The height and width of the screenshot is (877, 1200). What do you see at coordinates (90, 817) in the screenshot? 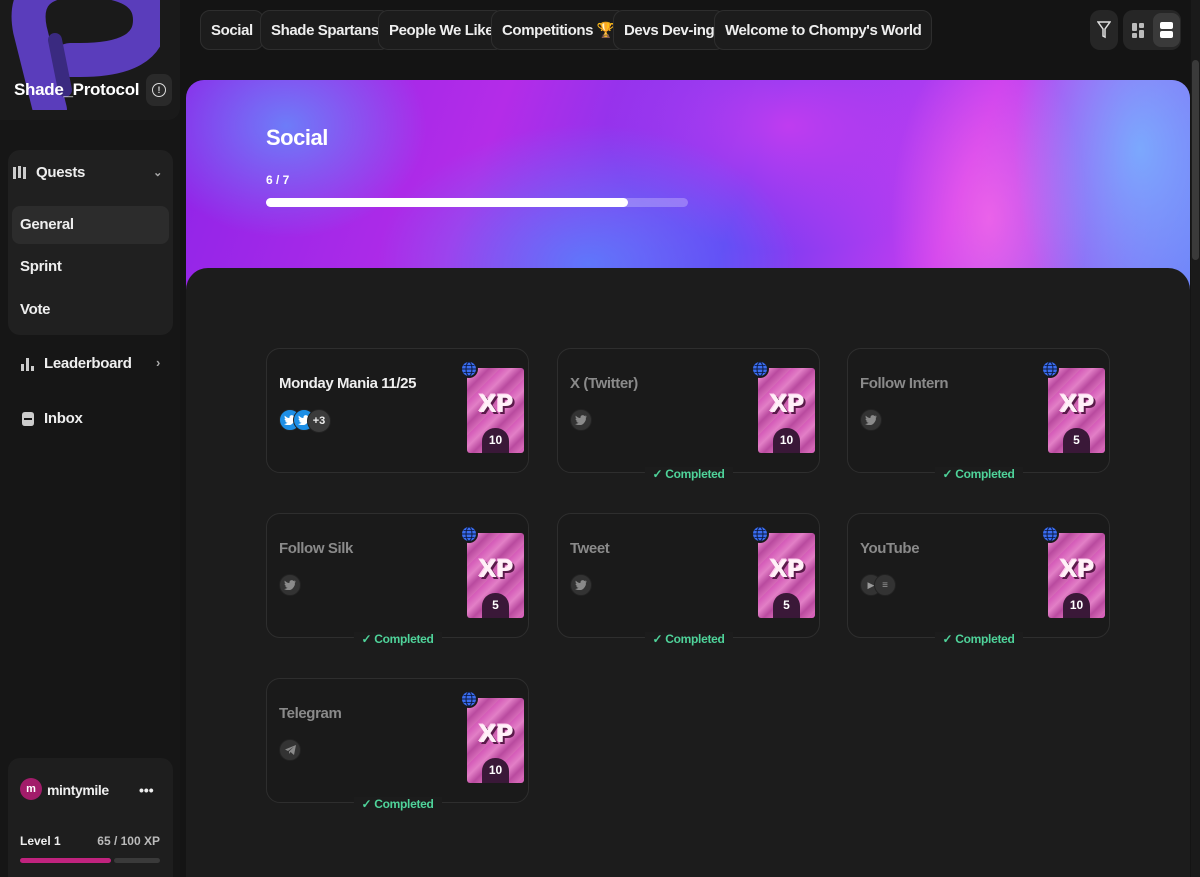
I see `user-card: m mintymile ••• Level 1 65 / 100 XP` at bounding box center [90, 817].